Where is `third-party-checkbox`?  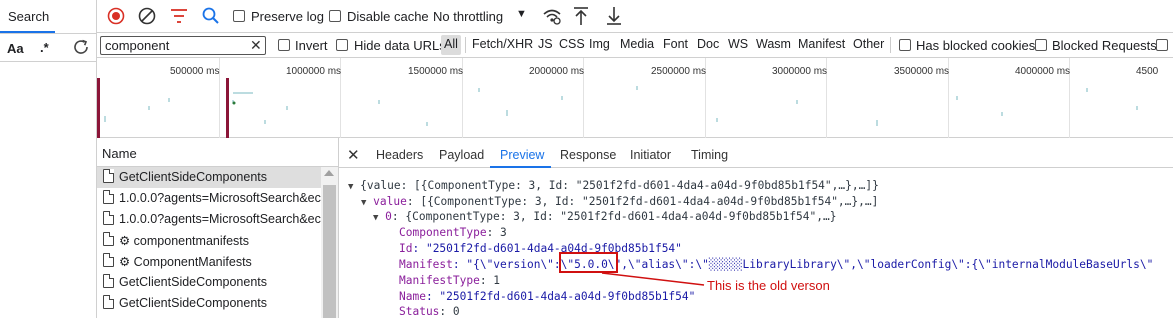 third-party-checkbox is located at coordinates (1162, 45).